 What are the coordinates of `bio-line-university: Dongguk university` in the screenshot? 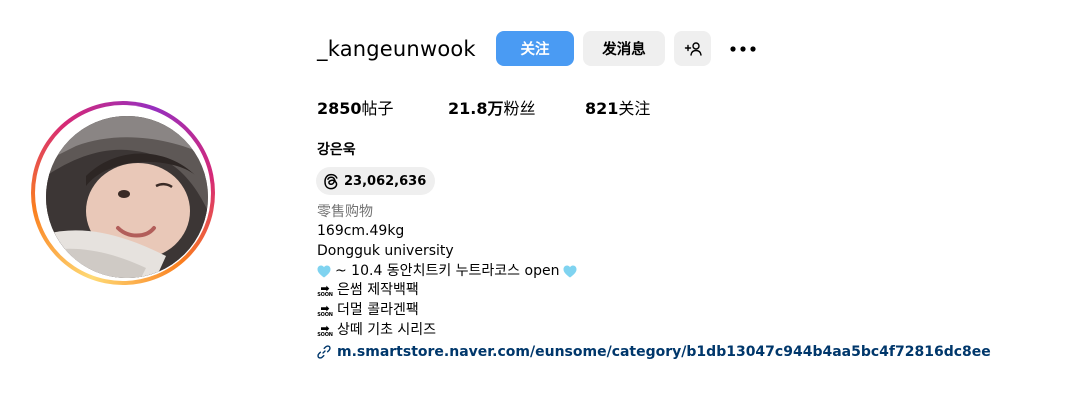 It's located at (447, 252).